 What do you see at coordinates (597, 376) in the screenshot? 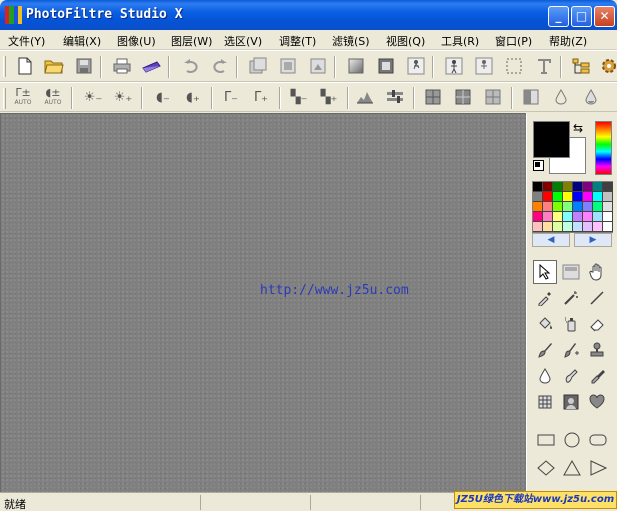
I see `clone-brush-icon` at bounding box center [597, 376].